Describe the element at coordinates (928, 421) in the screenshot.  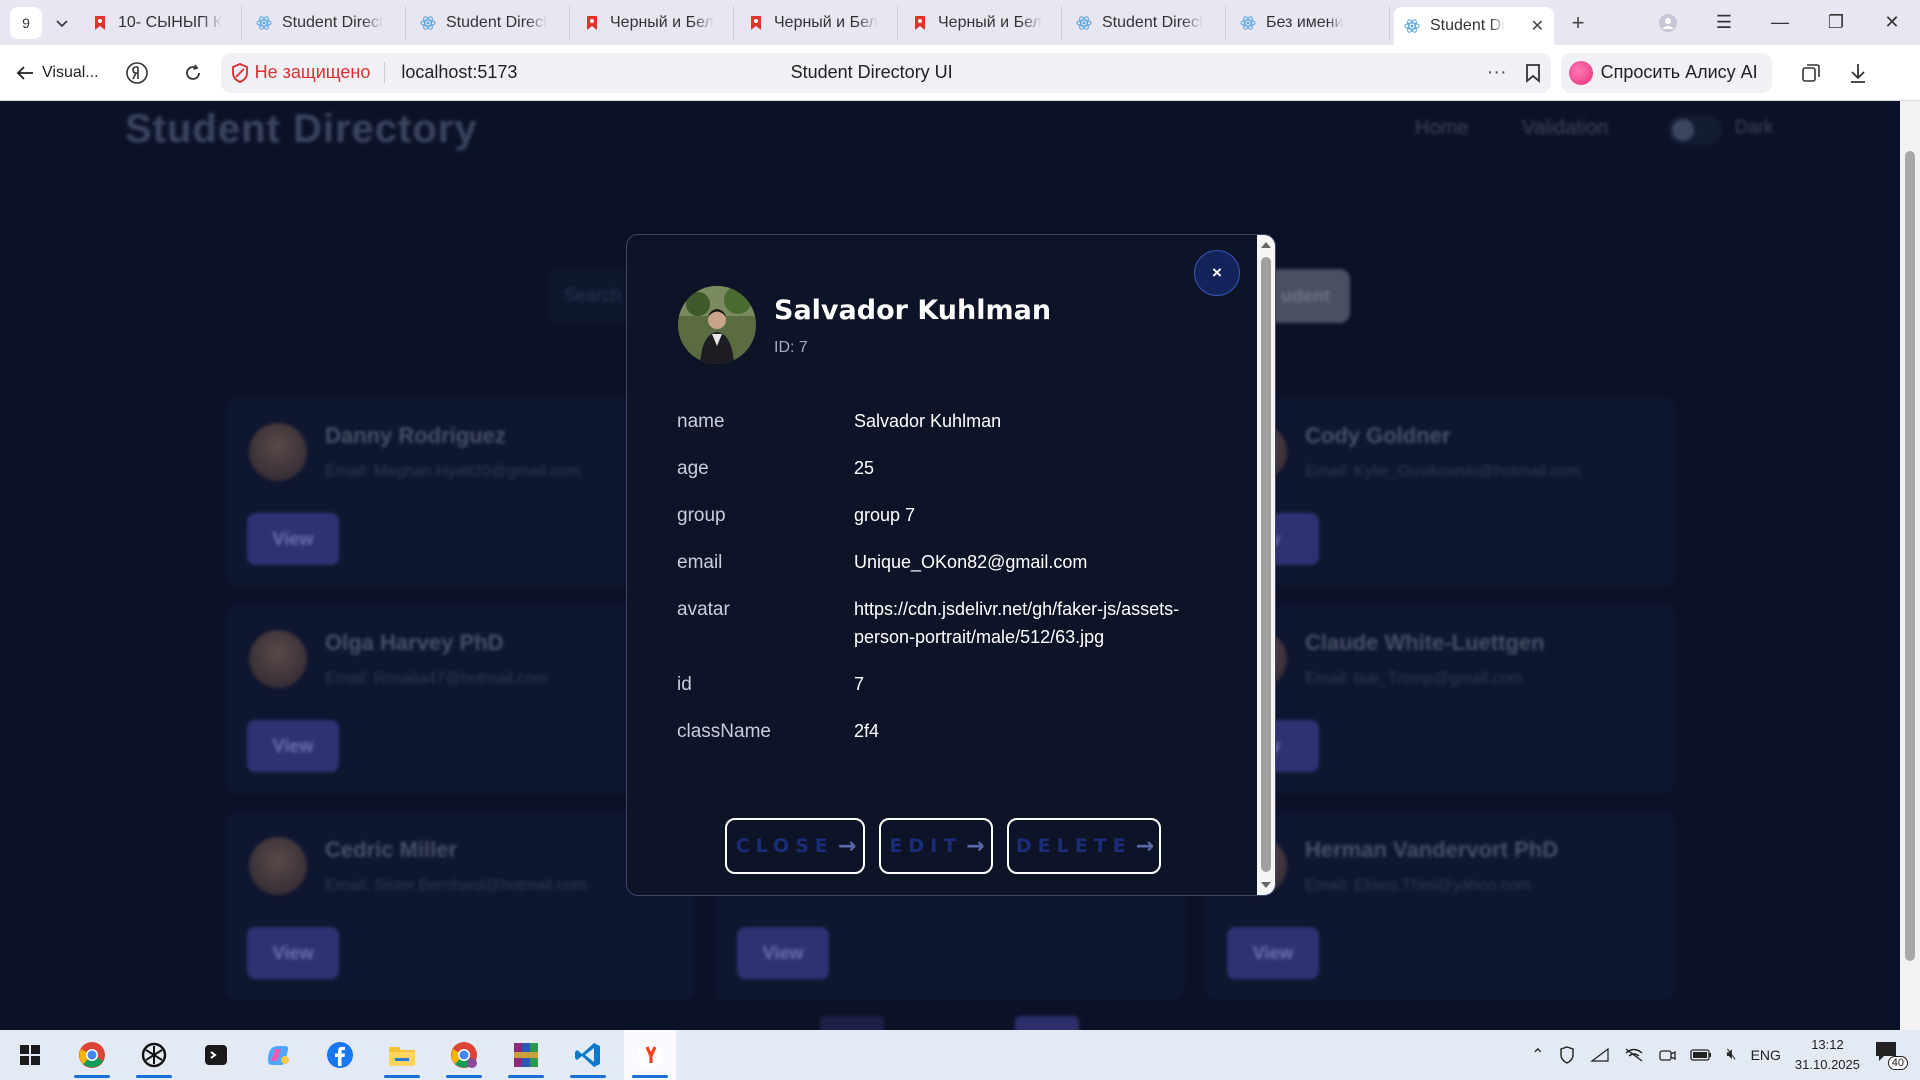
I see `field-value: Salvador Kuhlman` at that location.